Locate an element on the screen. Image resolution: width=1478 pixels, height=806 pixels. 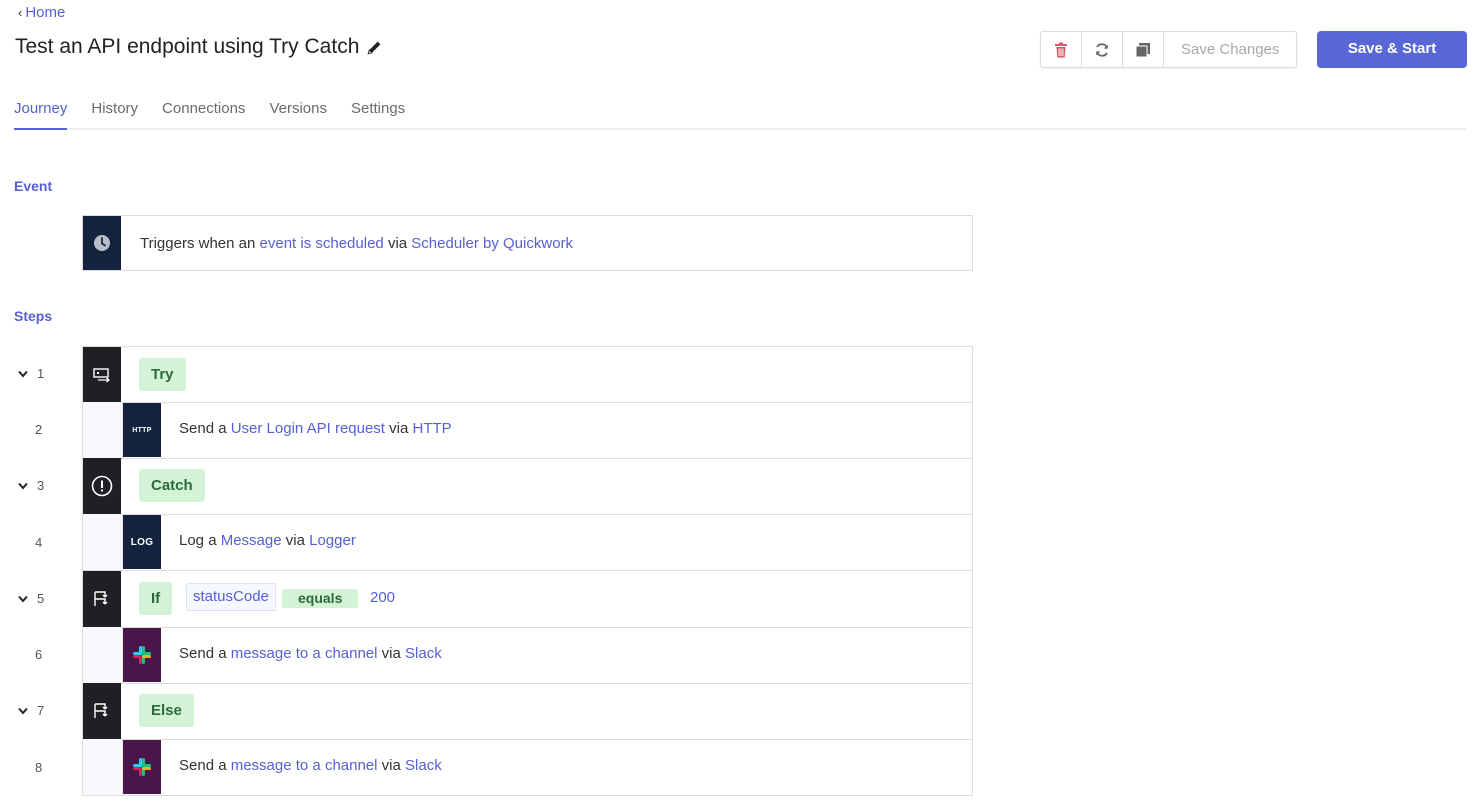
toolbar-group: Save Changes is located at coordinates (1169, 49).